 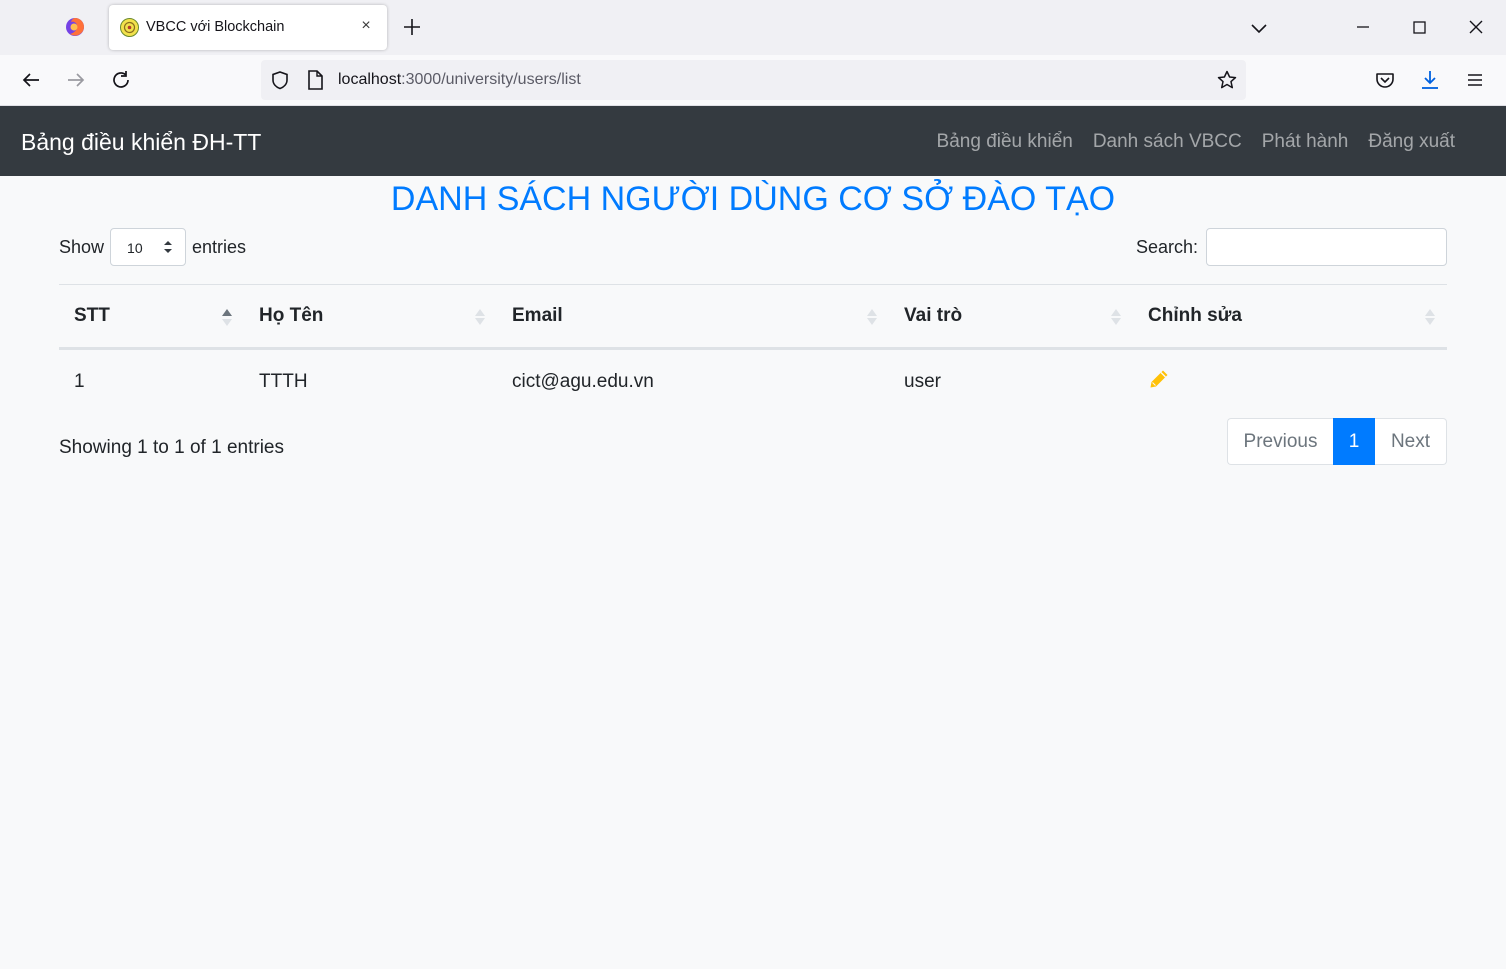 What do you see at coordinates (370, 79) in the screenshot?
I see `url-host: localhost` at bounding box center [370, 79].